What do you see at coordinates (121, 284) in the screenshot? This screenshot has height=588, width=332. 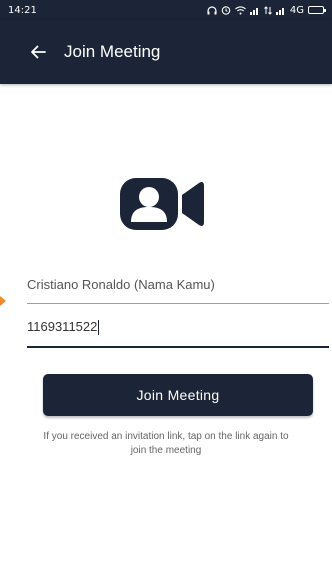 I see `display-name-value: Cristiano Ronaldo (Nama Kamu)` at bounding box center [121, 284].